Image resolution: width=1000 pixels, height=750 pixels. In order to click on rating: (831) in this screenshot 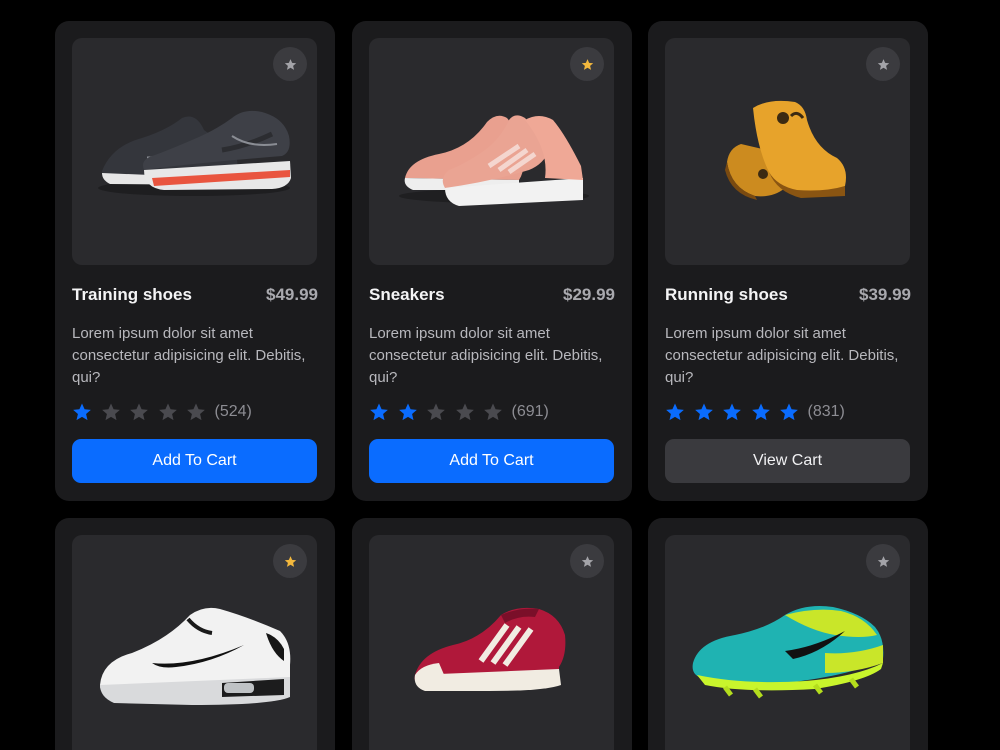, I will do `click(755, 412)`.